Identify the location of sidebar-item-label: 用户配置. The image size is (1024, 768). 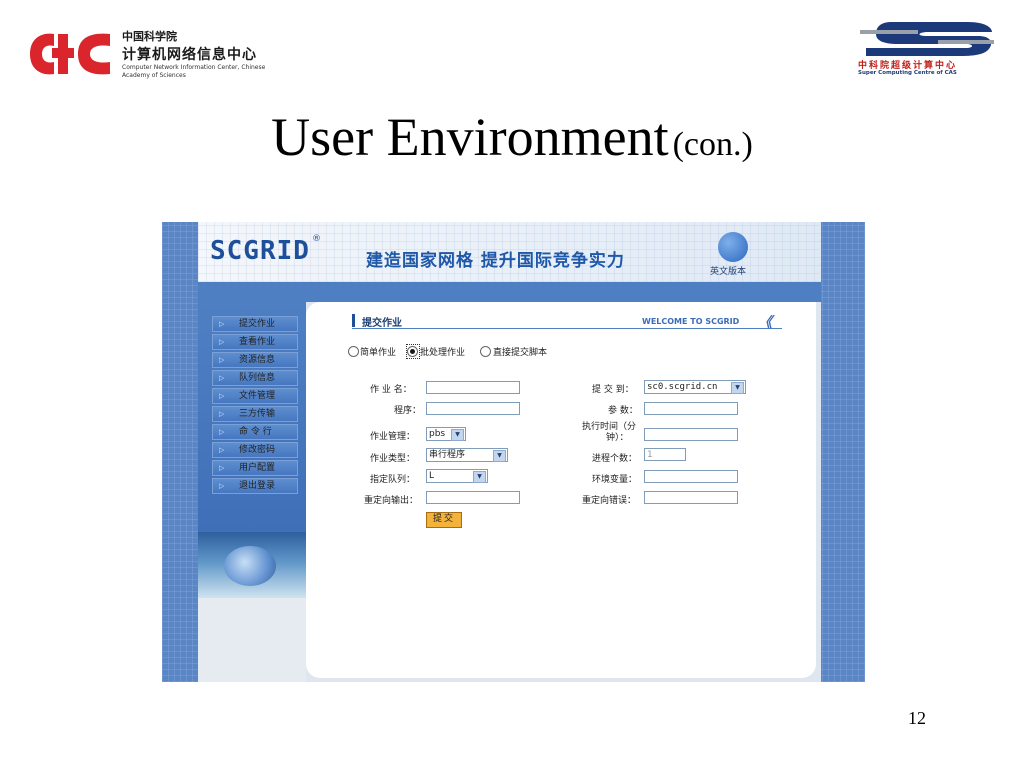
(257, 468).